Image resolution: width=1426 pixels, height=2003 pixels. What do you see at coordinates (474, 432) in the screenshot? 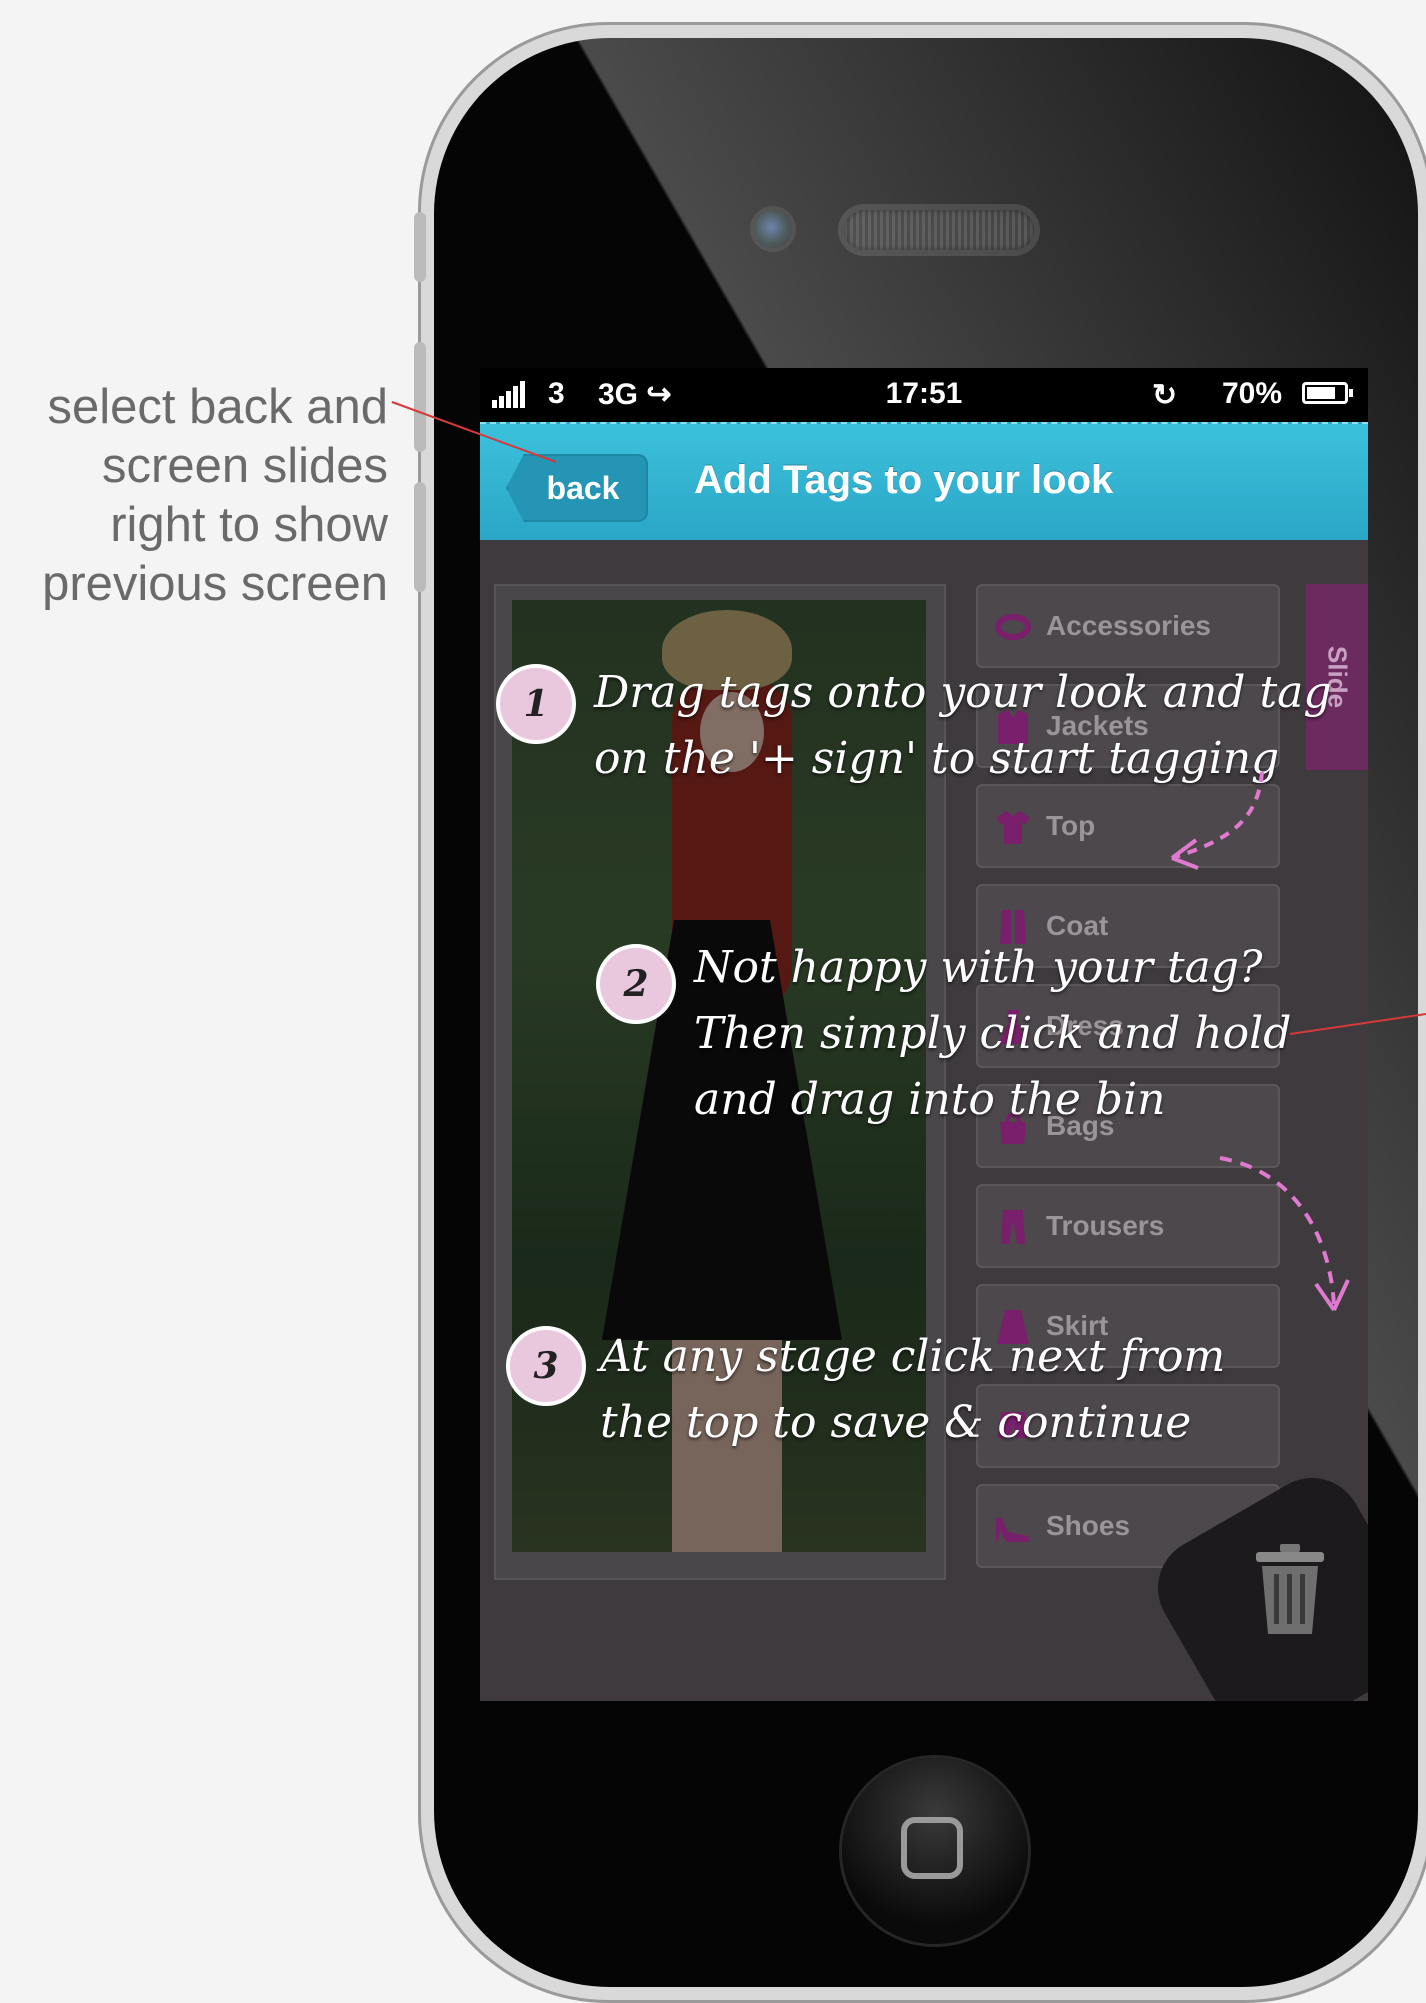
I see `annotation-pointer-back` at bounding box center [474, 432].